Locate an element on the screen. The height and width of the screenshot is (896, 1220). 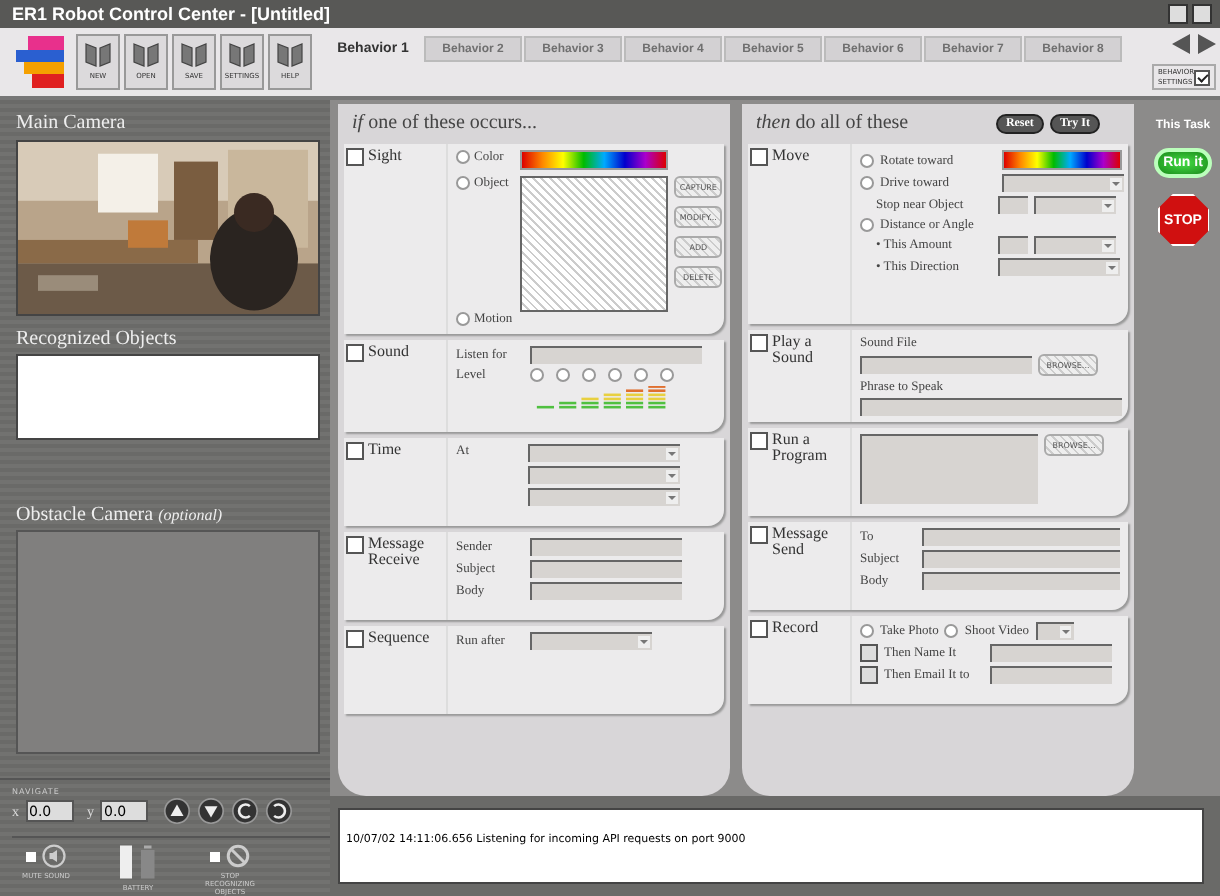
action-label: Run a Program is located at coordinates (801, 449).